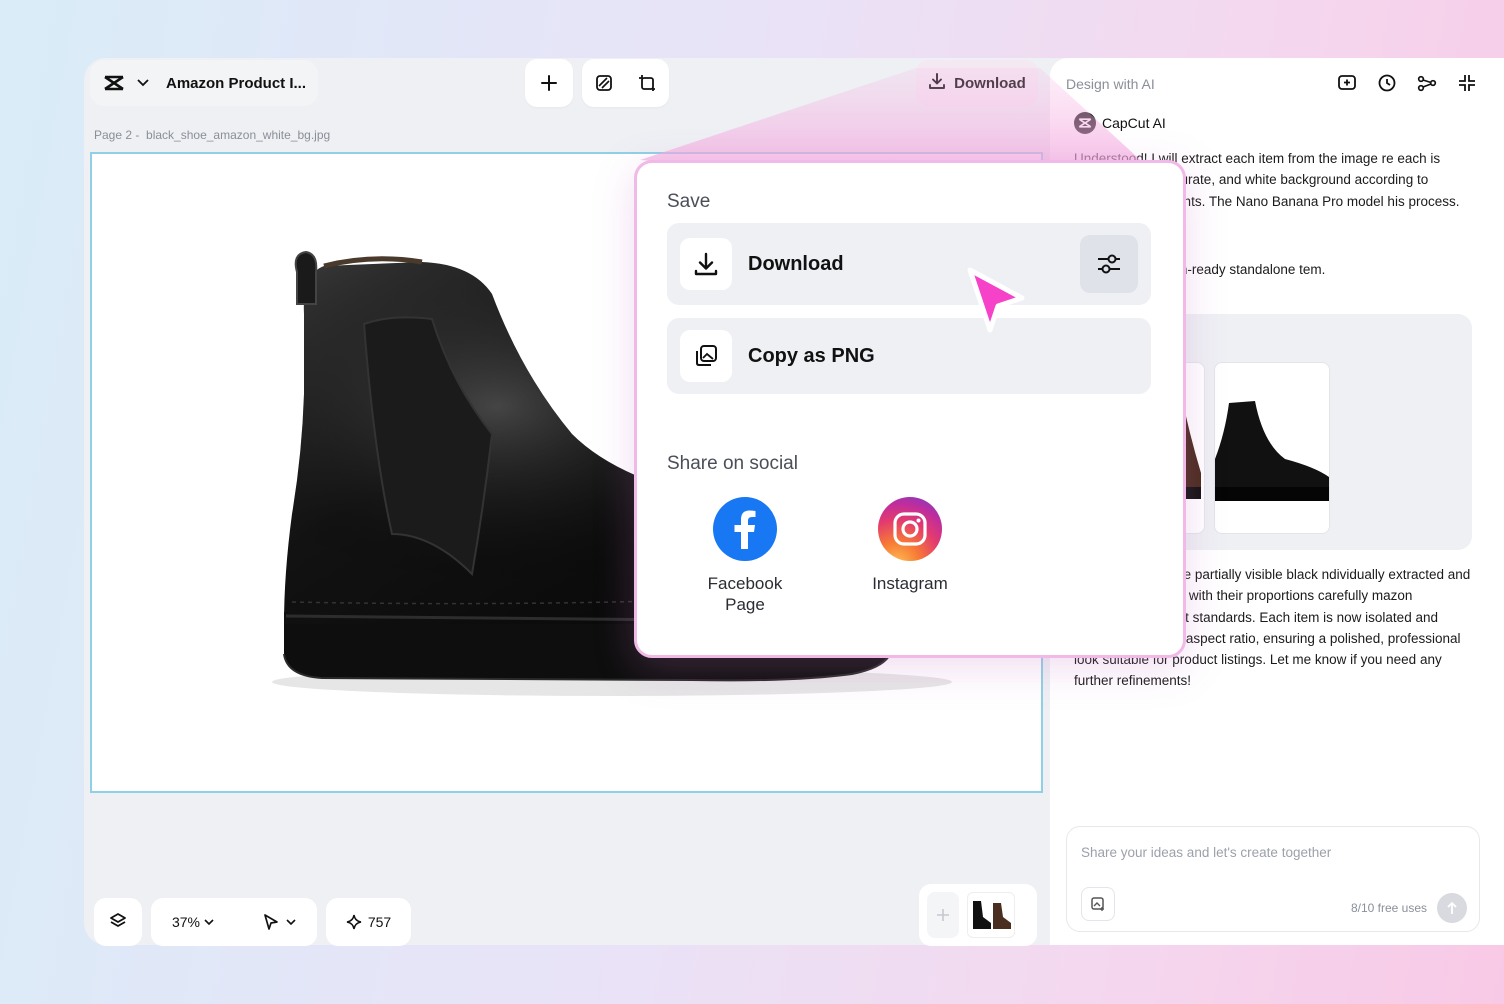  Describe the element at coordinates (1347, 83) in the screenshot. I see `new-chat-icon` at that location.